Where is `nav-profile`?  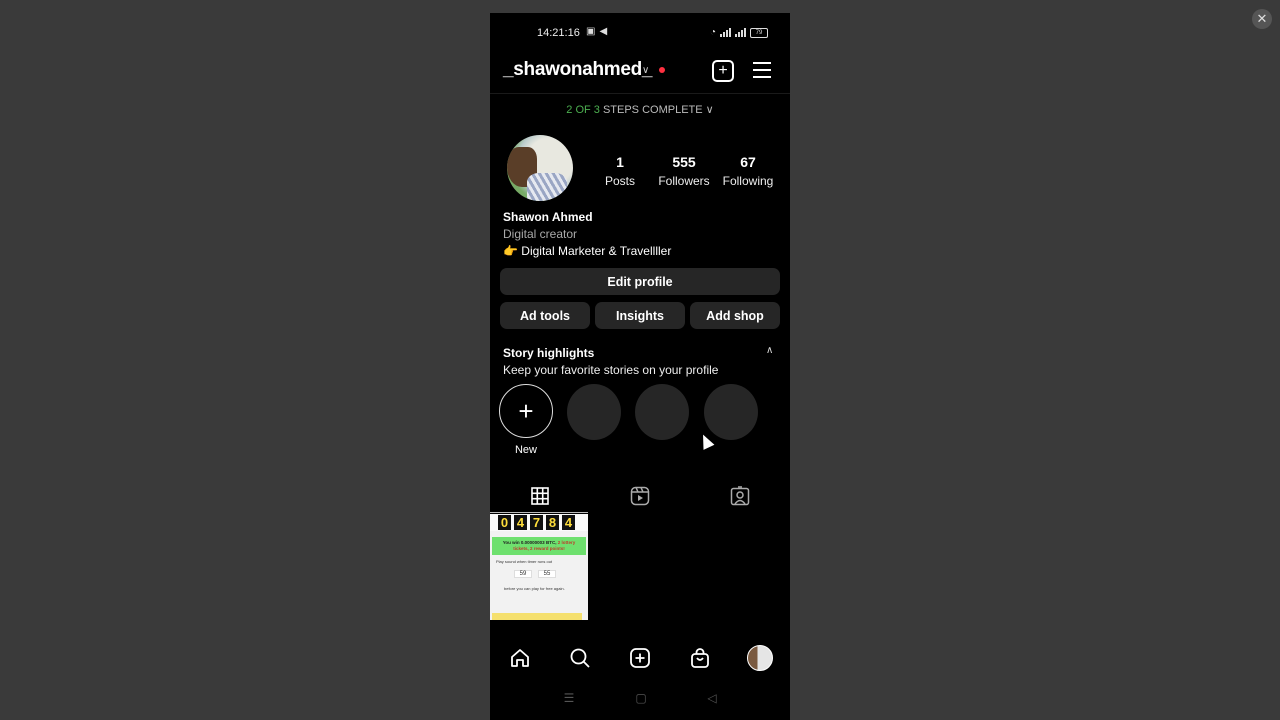
nav-profile is located at coordinates (760, 658).